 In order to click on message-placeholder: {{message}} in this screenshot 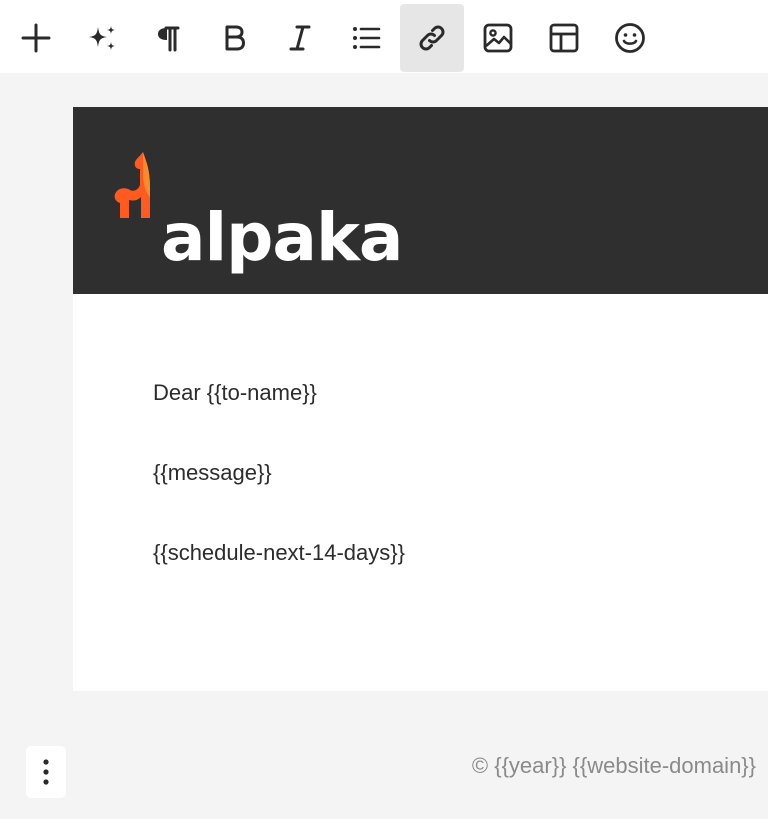, I will do `click(433, 473)`.